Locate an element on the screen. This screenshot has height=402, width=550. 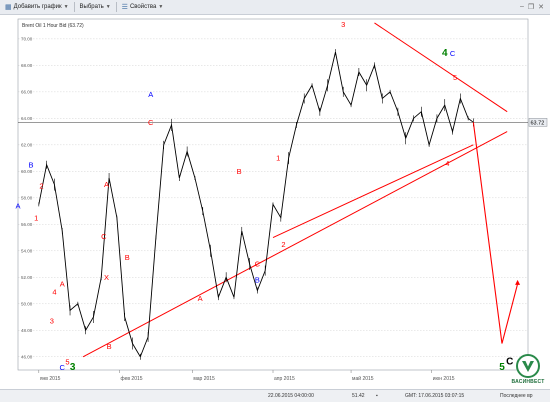
server-time: GMT: 17.06.2015 03:07:15 is located at coordinates (435, 396).